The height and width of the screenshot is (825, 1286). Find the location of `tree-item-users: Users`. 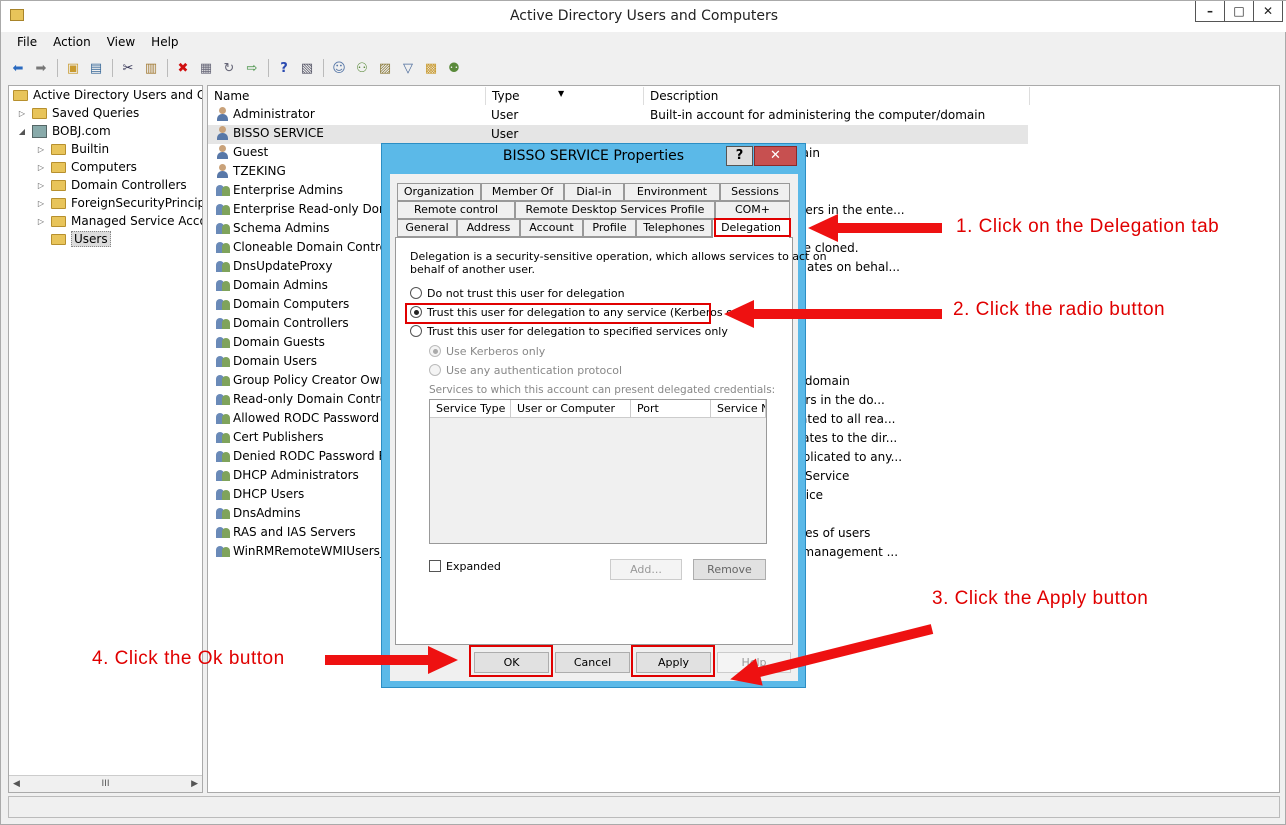

tree-item-users: Users is located at coordinates (81, 239).